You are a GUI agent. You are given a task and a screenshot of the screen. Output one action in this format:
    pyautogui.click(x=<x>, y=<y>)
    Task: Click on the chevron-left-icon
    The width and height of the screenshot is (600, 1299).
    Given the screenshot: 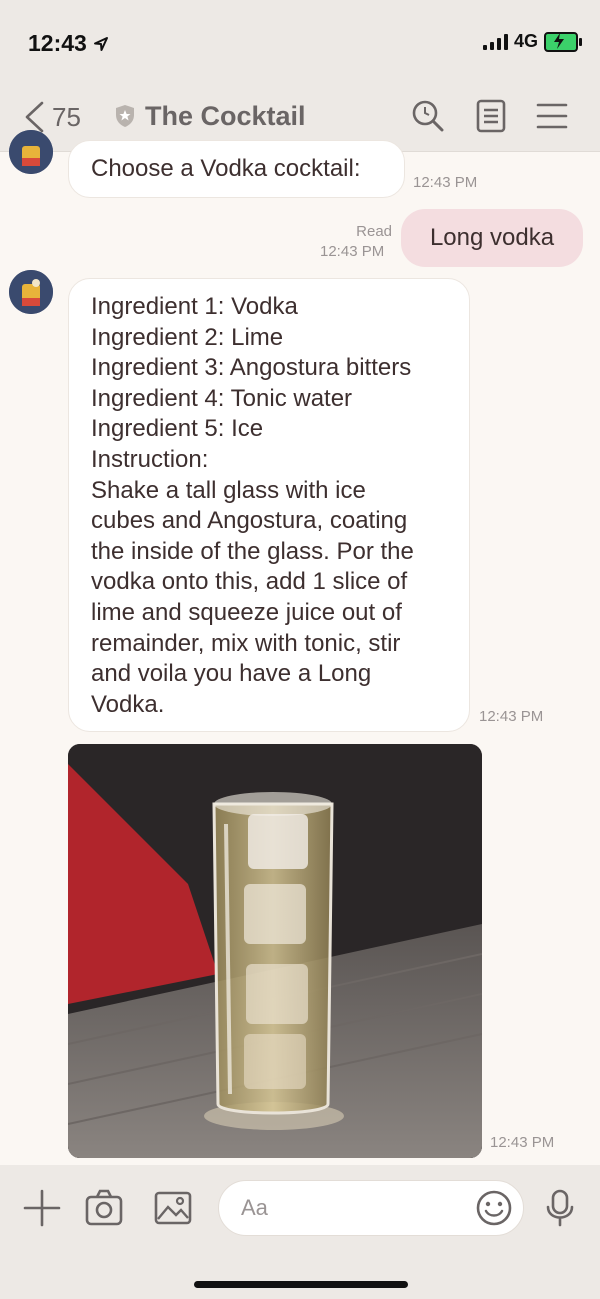 What is the action you would take?
    pyautogui.click(x=34, y=117)
    